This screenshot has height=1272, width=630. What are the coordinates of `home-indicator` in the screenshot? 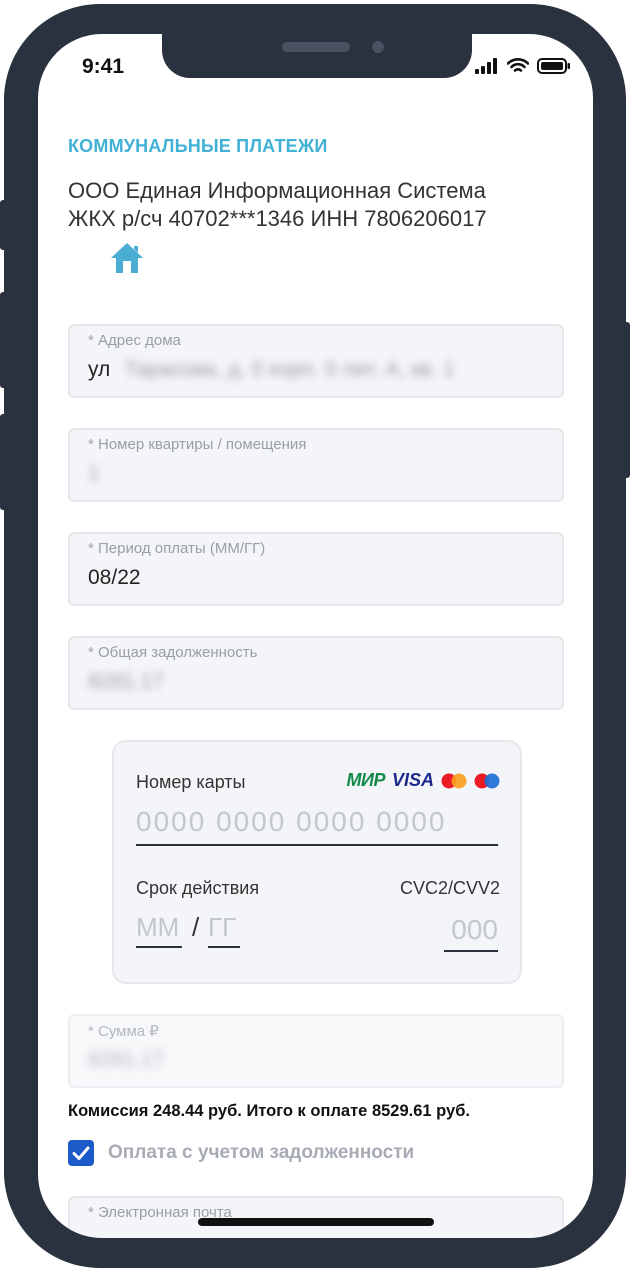 It's located at (316, 1222).